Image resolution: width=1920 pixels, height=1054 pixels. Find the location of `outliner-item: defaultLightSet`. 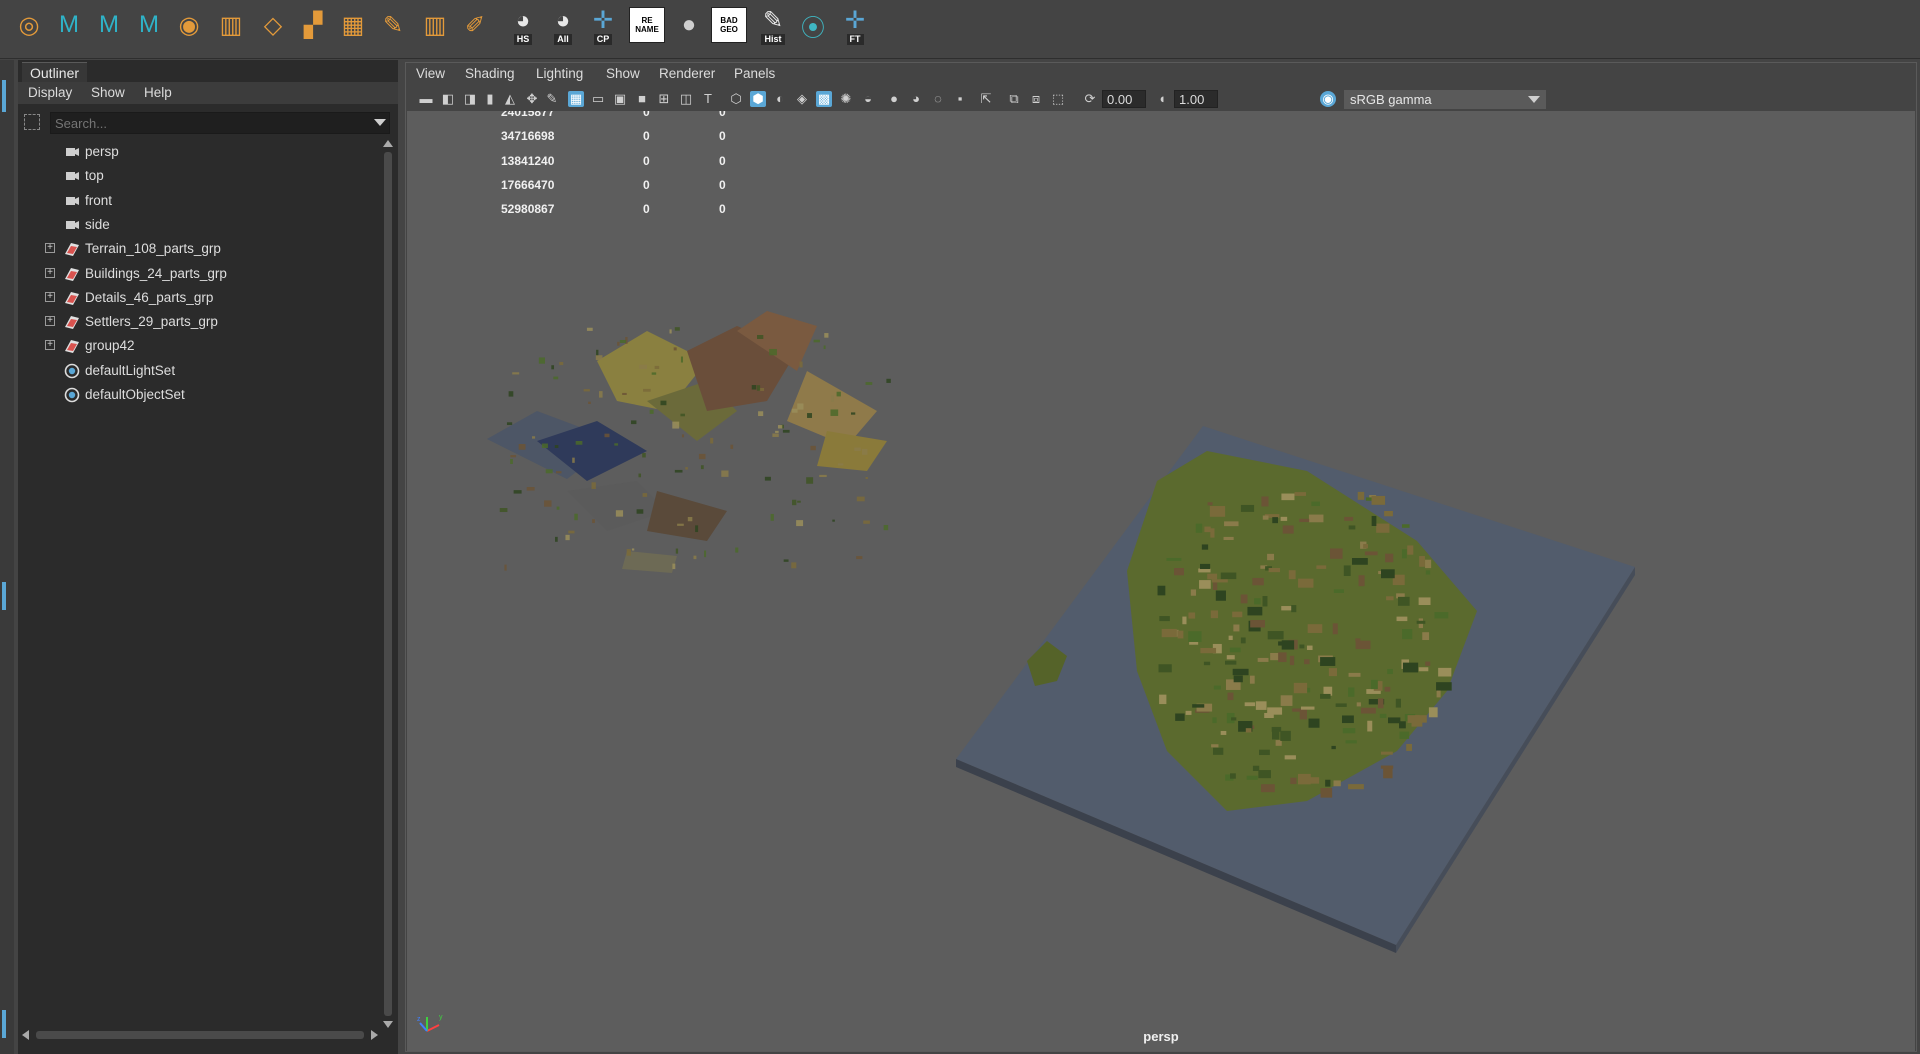

outliner-item: defaultLightSet is located at coordinates (198, 371).